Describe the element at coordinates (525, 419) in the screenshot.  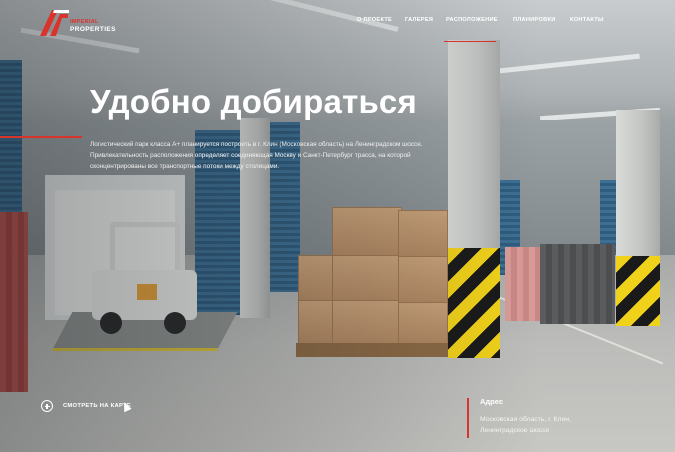
I see `address-line-1: Московская область, г. Клин,` at that location.